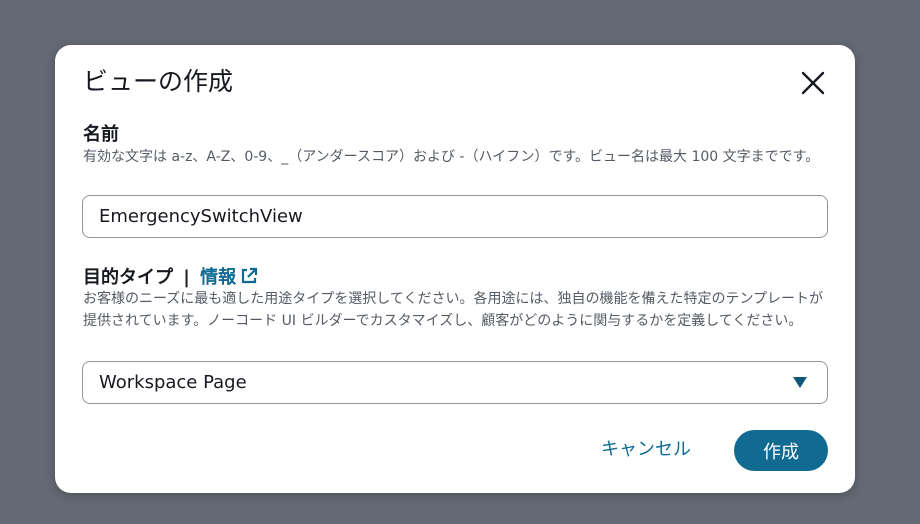 The width and height of the screenshot is (920, 524). I want to click on name-input, so click(455, 216).